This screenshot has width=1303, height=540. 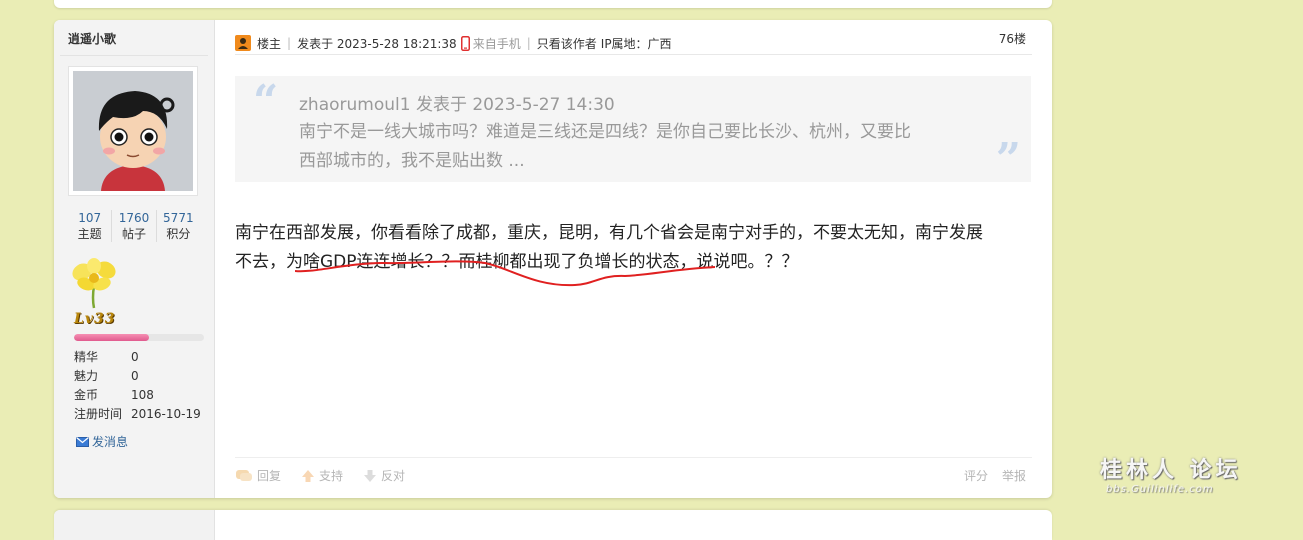 I want to click on stat-value: 107, so click(x=89, y=218).